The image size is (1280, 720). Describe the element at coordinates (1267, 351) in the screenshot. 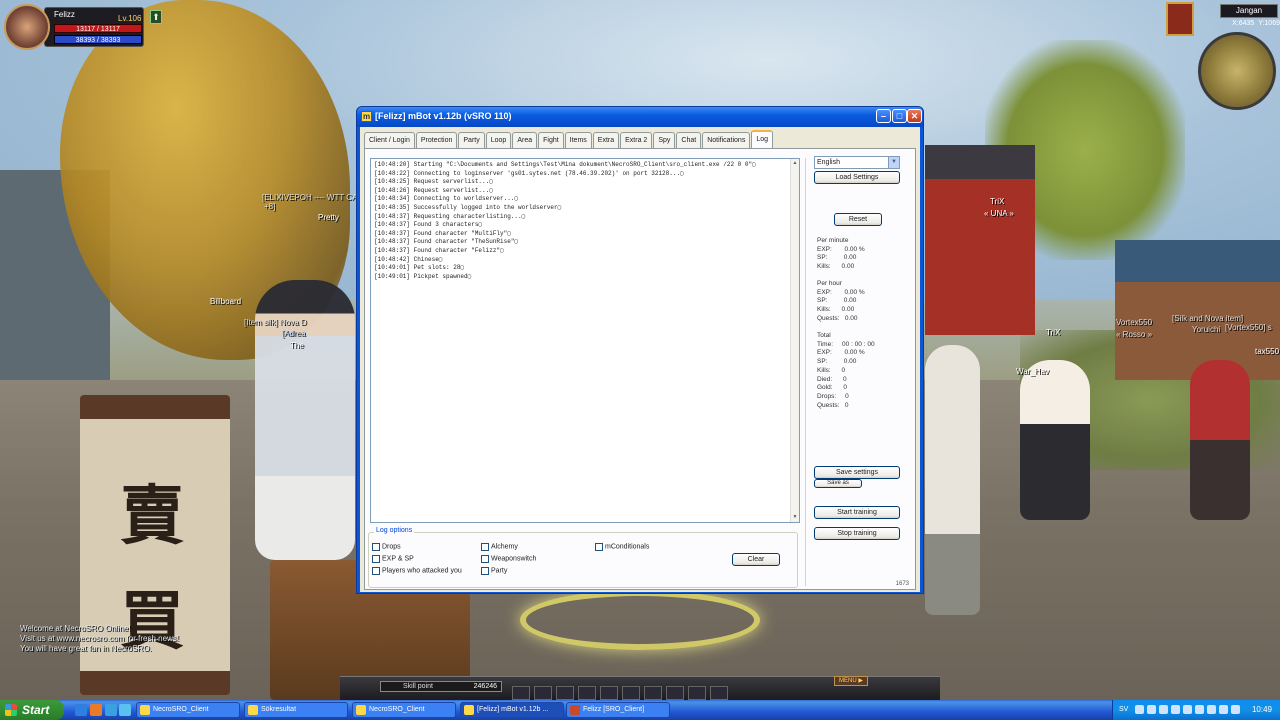

I see `player-tag: tax550` at that location.